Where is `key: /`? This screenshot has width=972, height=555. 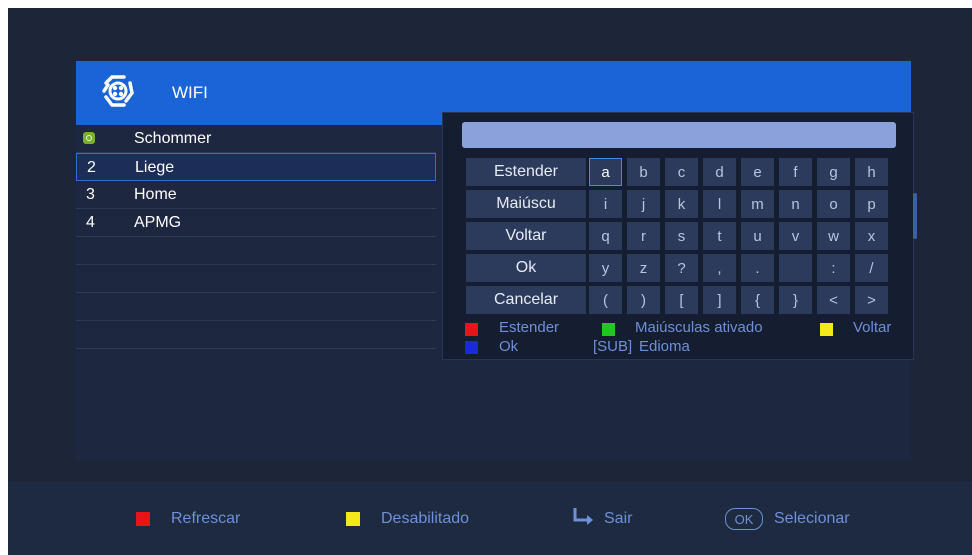
key: / is located at coordinates (871, 268).